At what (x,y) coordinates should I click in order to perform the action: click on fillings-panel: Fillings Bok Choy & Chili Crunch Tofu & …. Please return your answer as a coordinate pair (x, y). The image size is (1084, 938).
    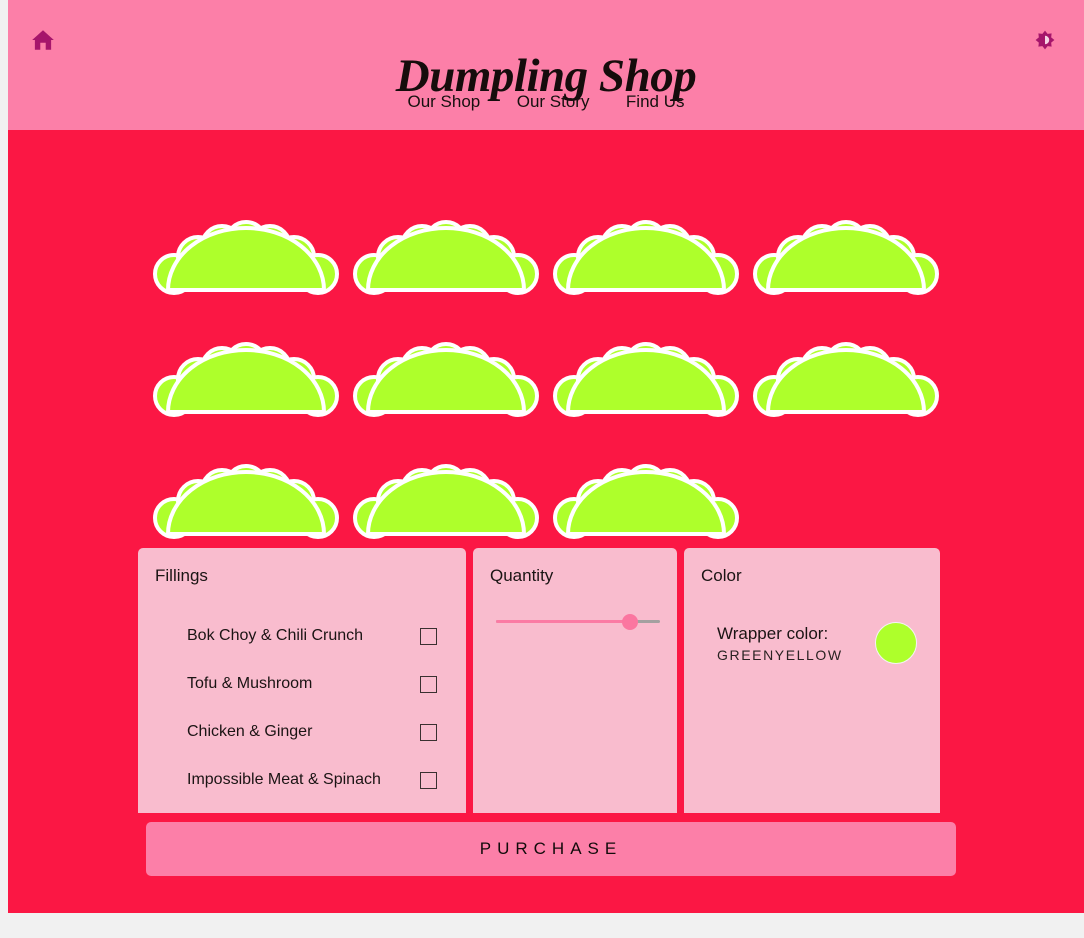
    Looking at the image, I should click on (302, 680).